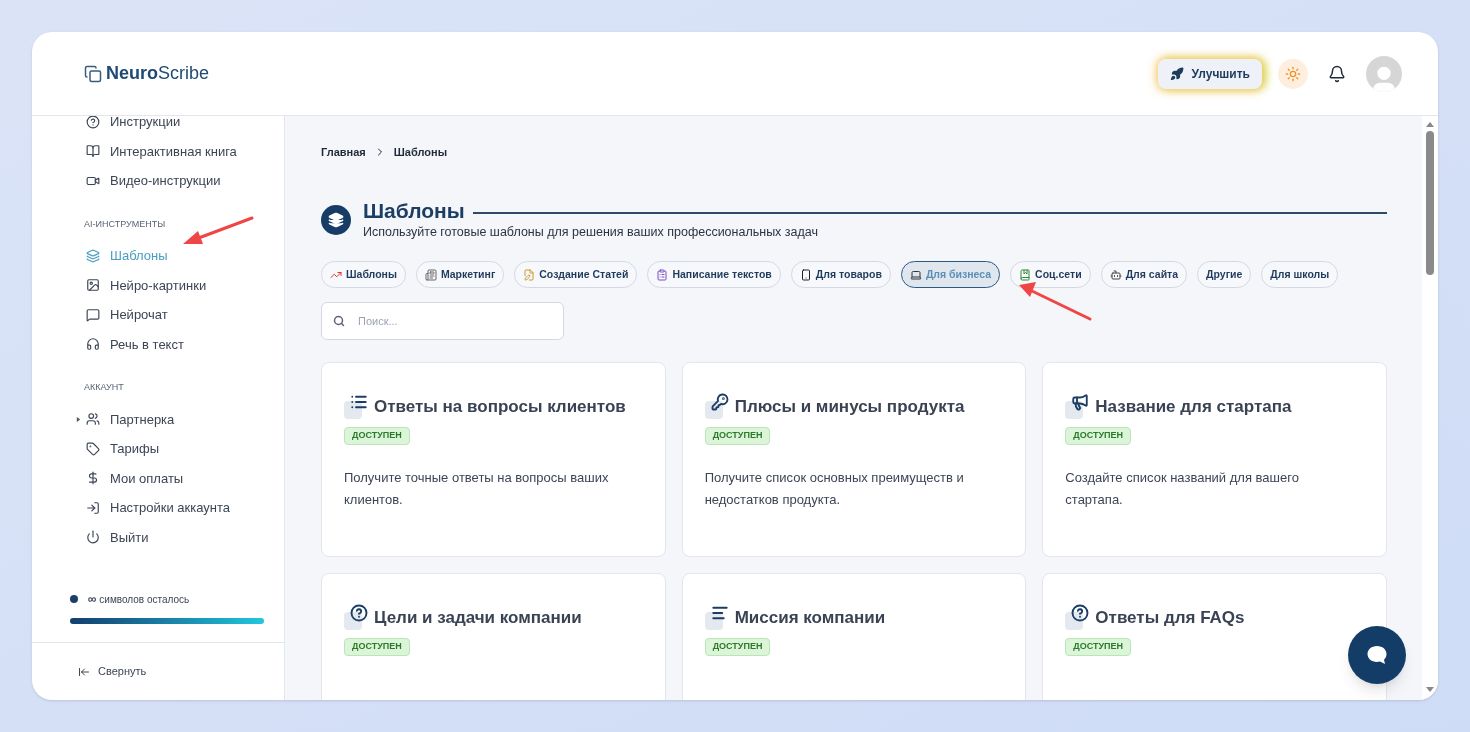 This screenshot has height=732, width=1470. Describe the element at coordinates (179, 151) in the screenshot. I see `sidebar-item: Интерактивная книга` at that location.